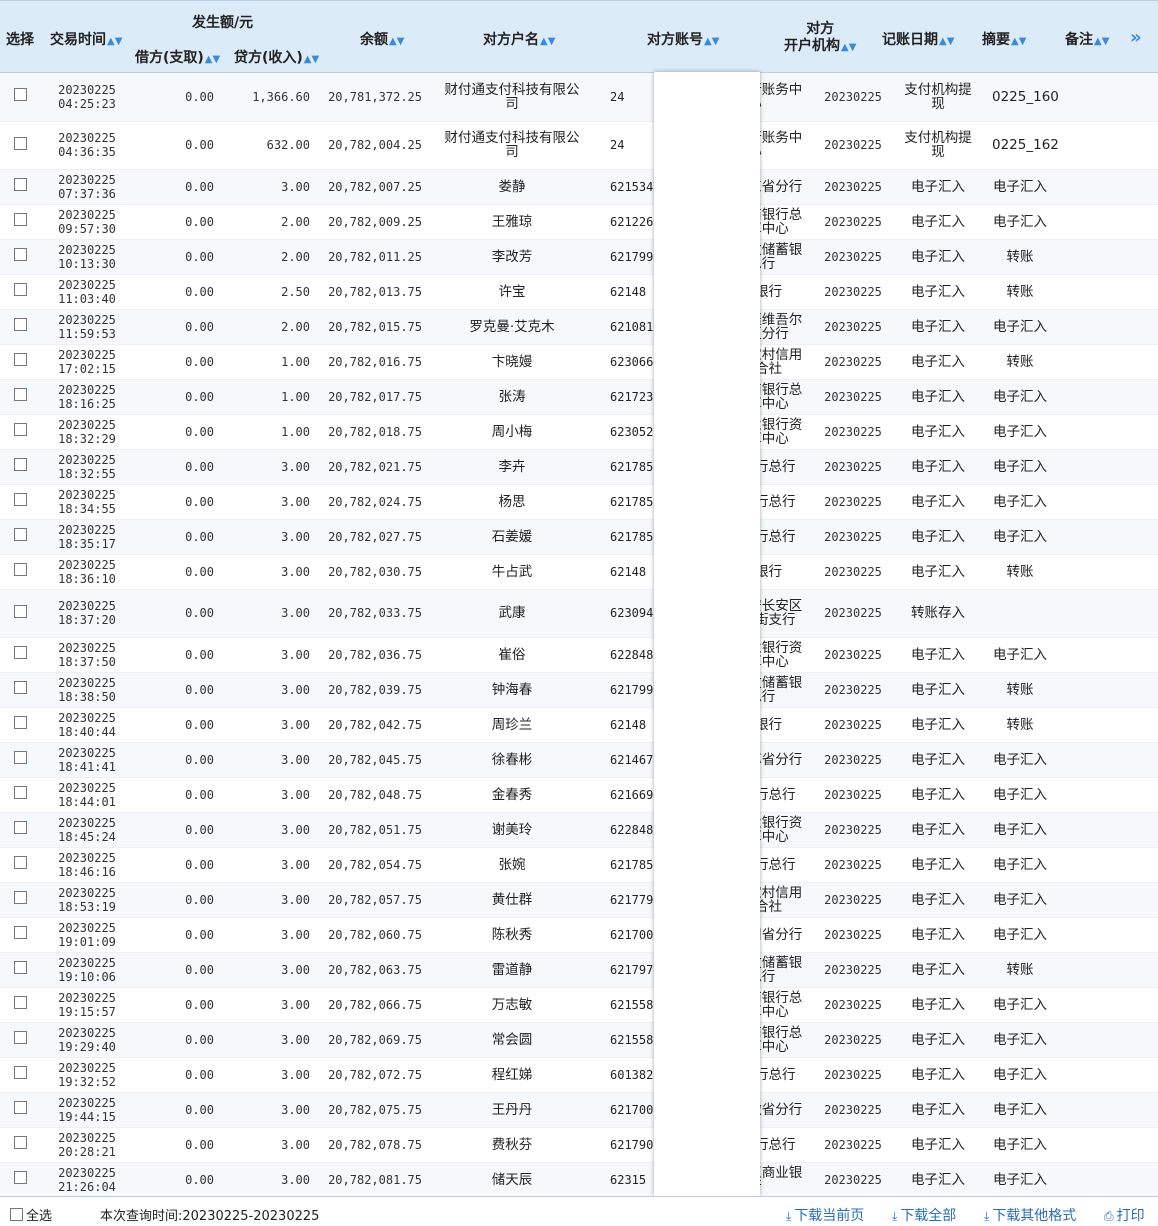  What do you see at coordinates (86, 39) in the screenshot?
I see `col-time: 交易时间▲▼` at bounding box center [86, 39].